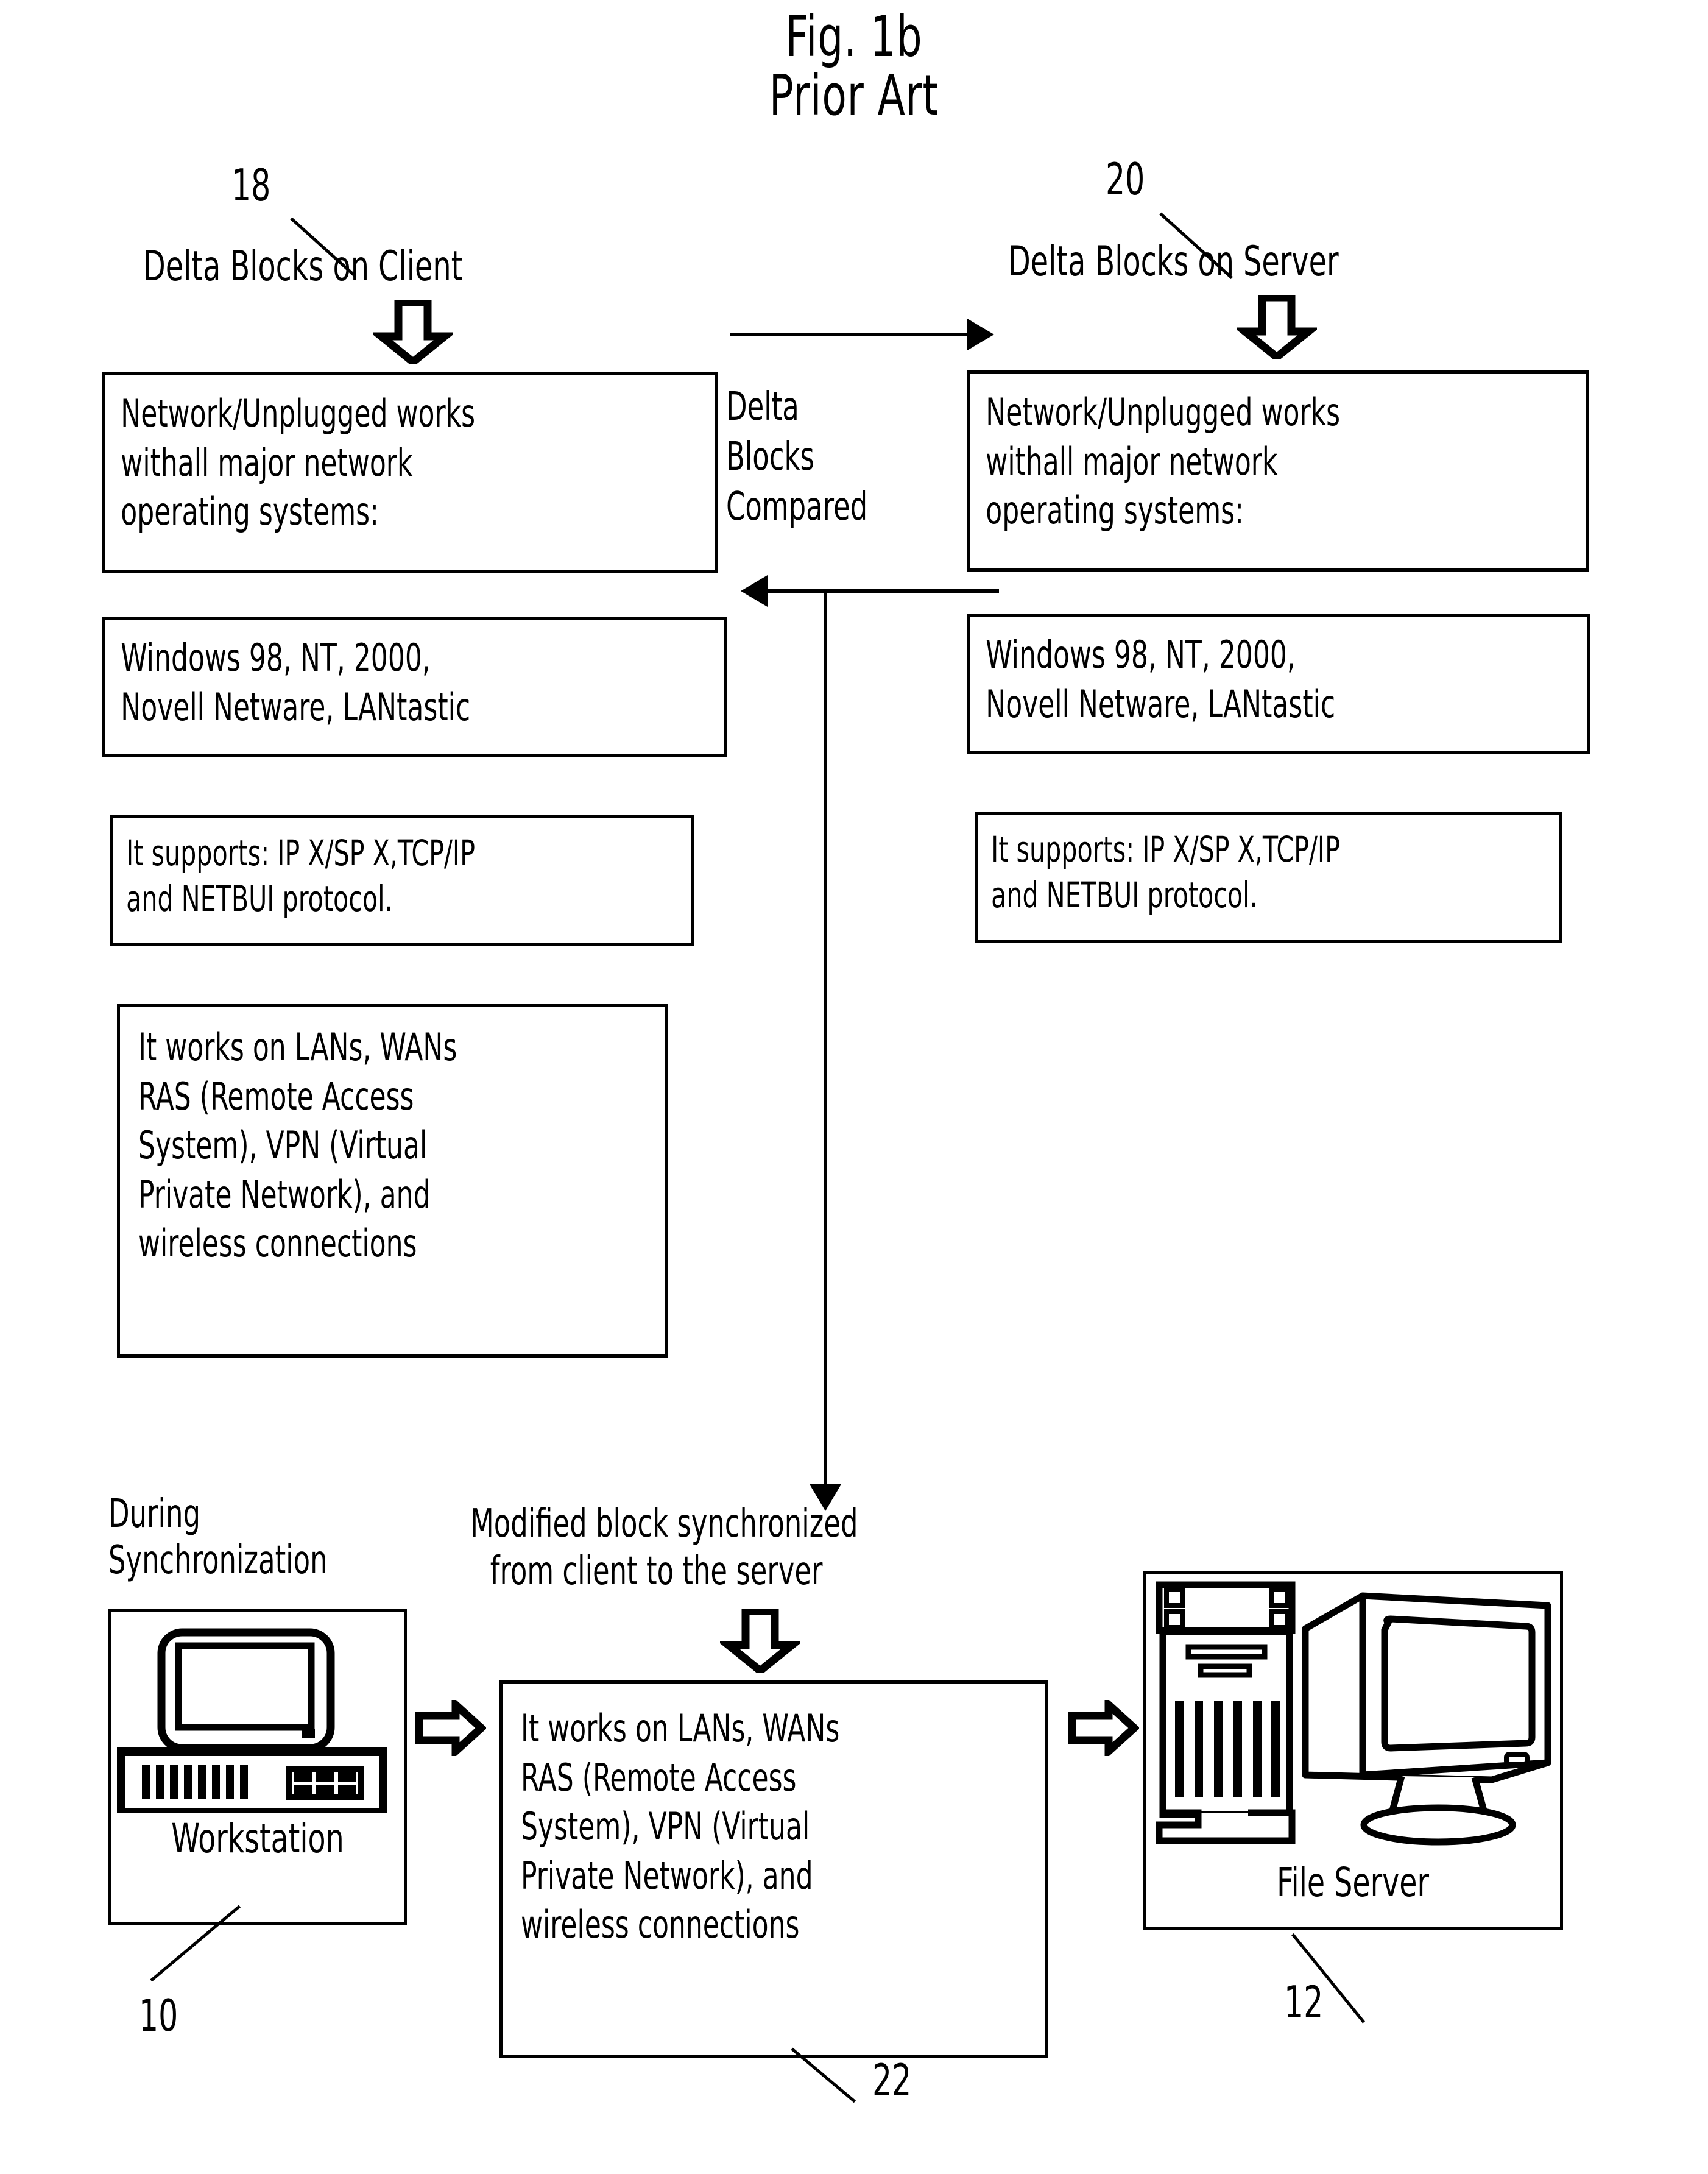 Image resolution: width=1708 pixels, height=2174 pixels. I want to click on sync-box-line-1: It works on LANs, WANs, so click(681, 1728).